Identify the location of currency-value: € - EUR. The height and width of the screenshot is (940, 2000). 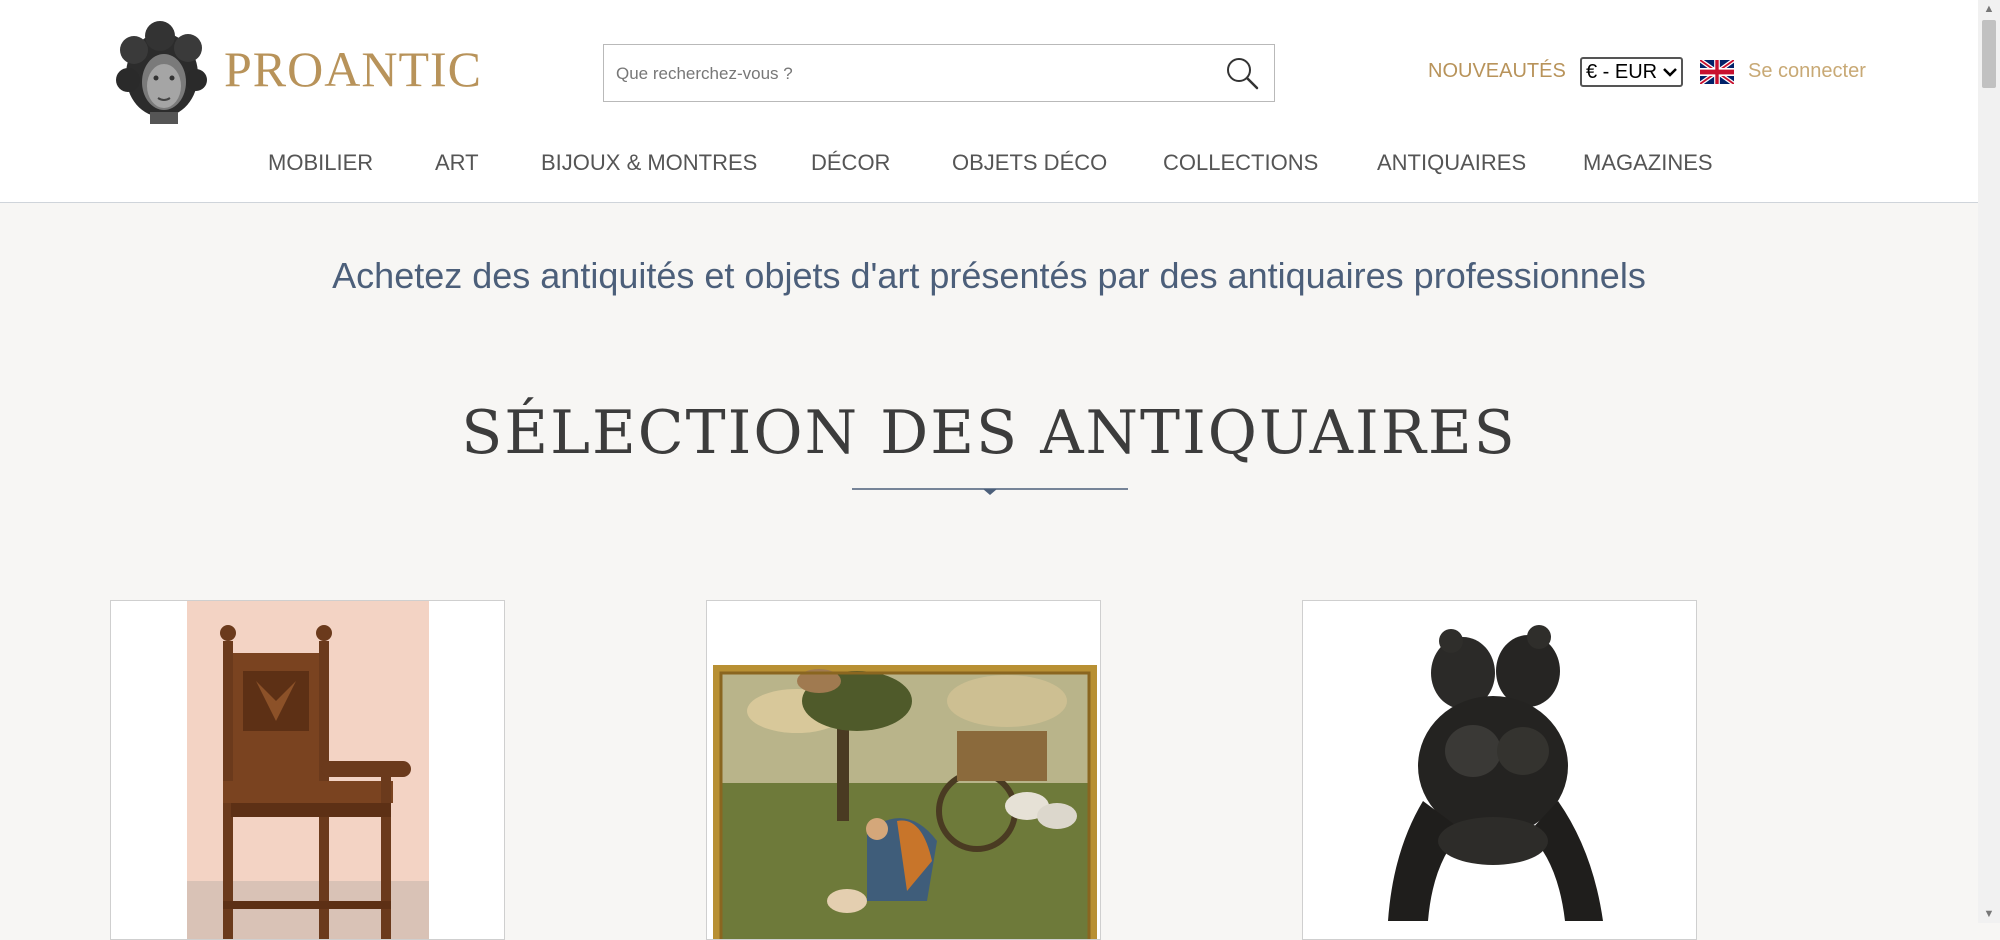
(1622, 71).